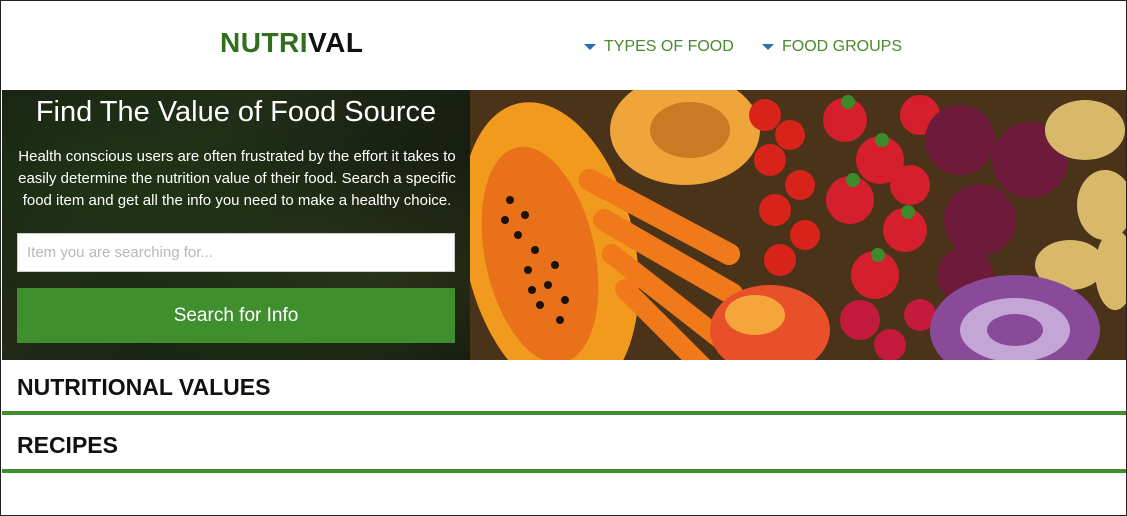 The height and width of the screenshot is (516, 1127). What do you see at coordinates (564, 387) in the screenshot?
I see `section-nutritional-values: NUTRITIONAL VALUES` at bounding box center [564, 387].